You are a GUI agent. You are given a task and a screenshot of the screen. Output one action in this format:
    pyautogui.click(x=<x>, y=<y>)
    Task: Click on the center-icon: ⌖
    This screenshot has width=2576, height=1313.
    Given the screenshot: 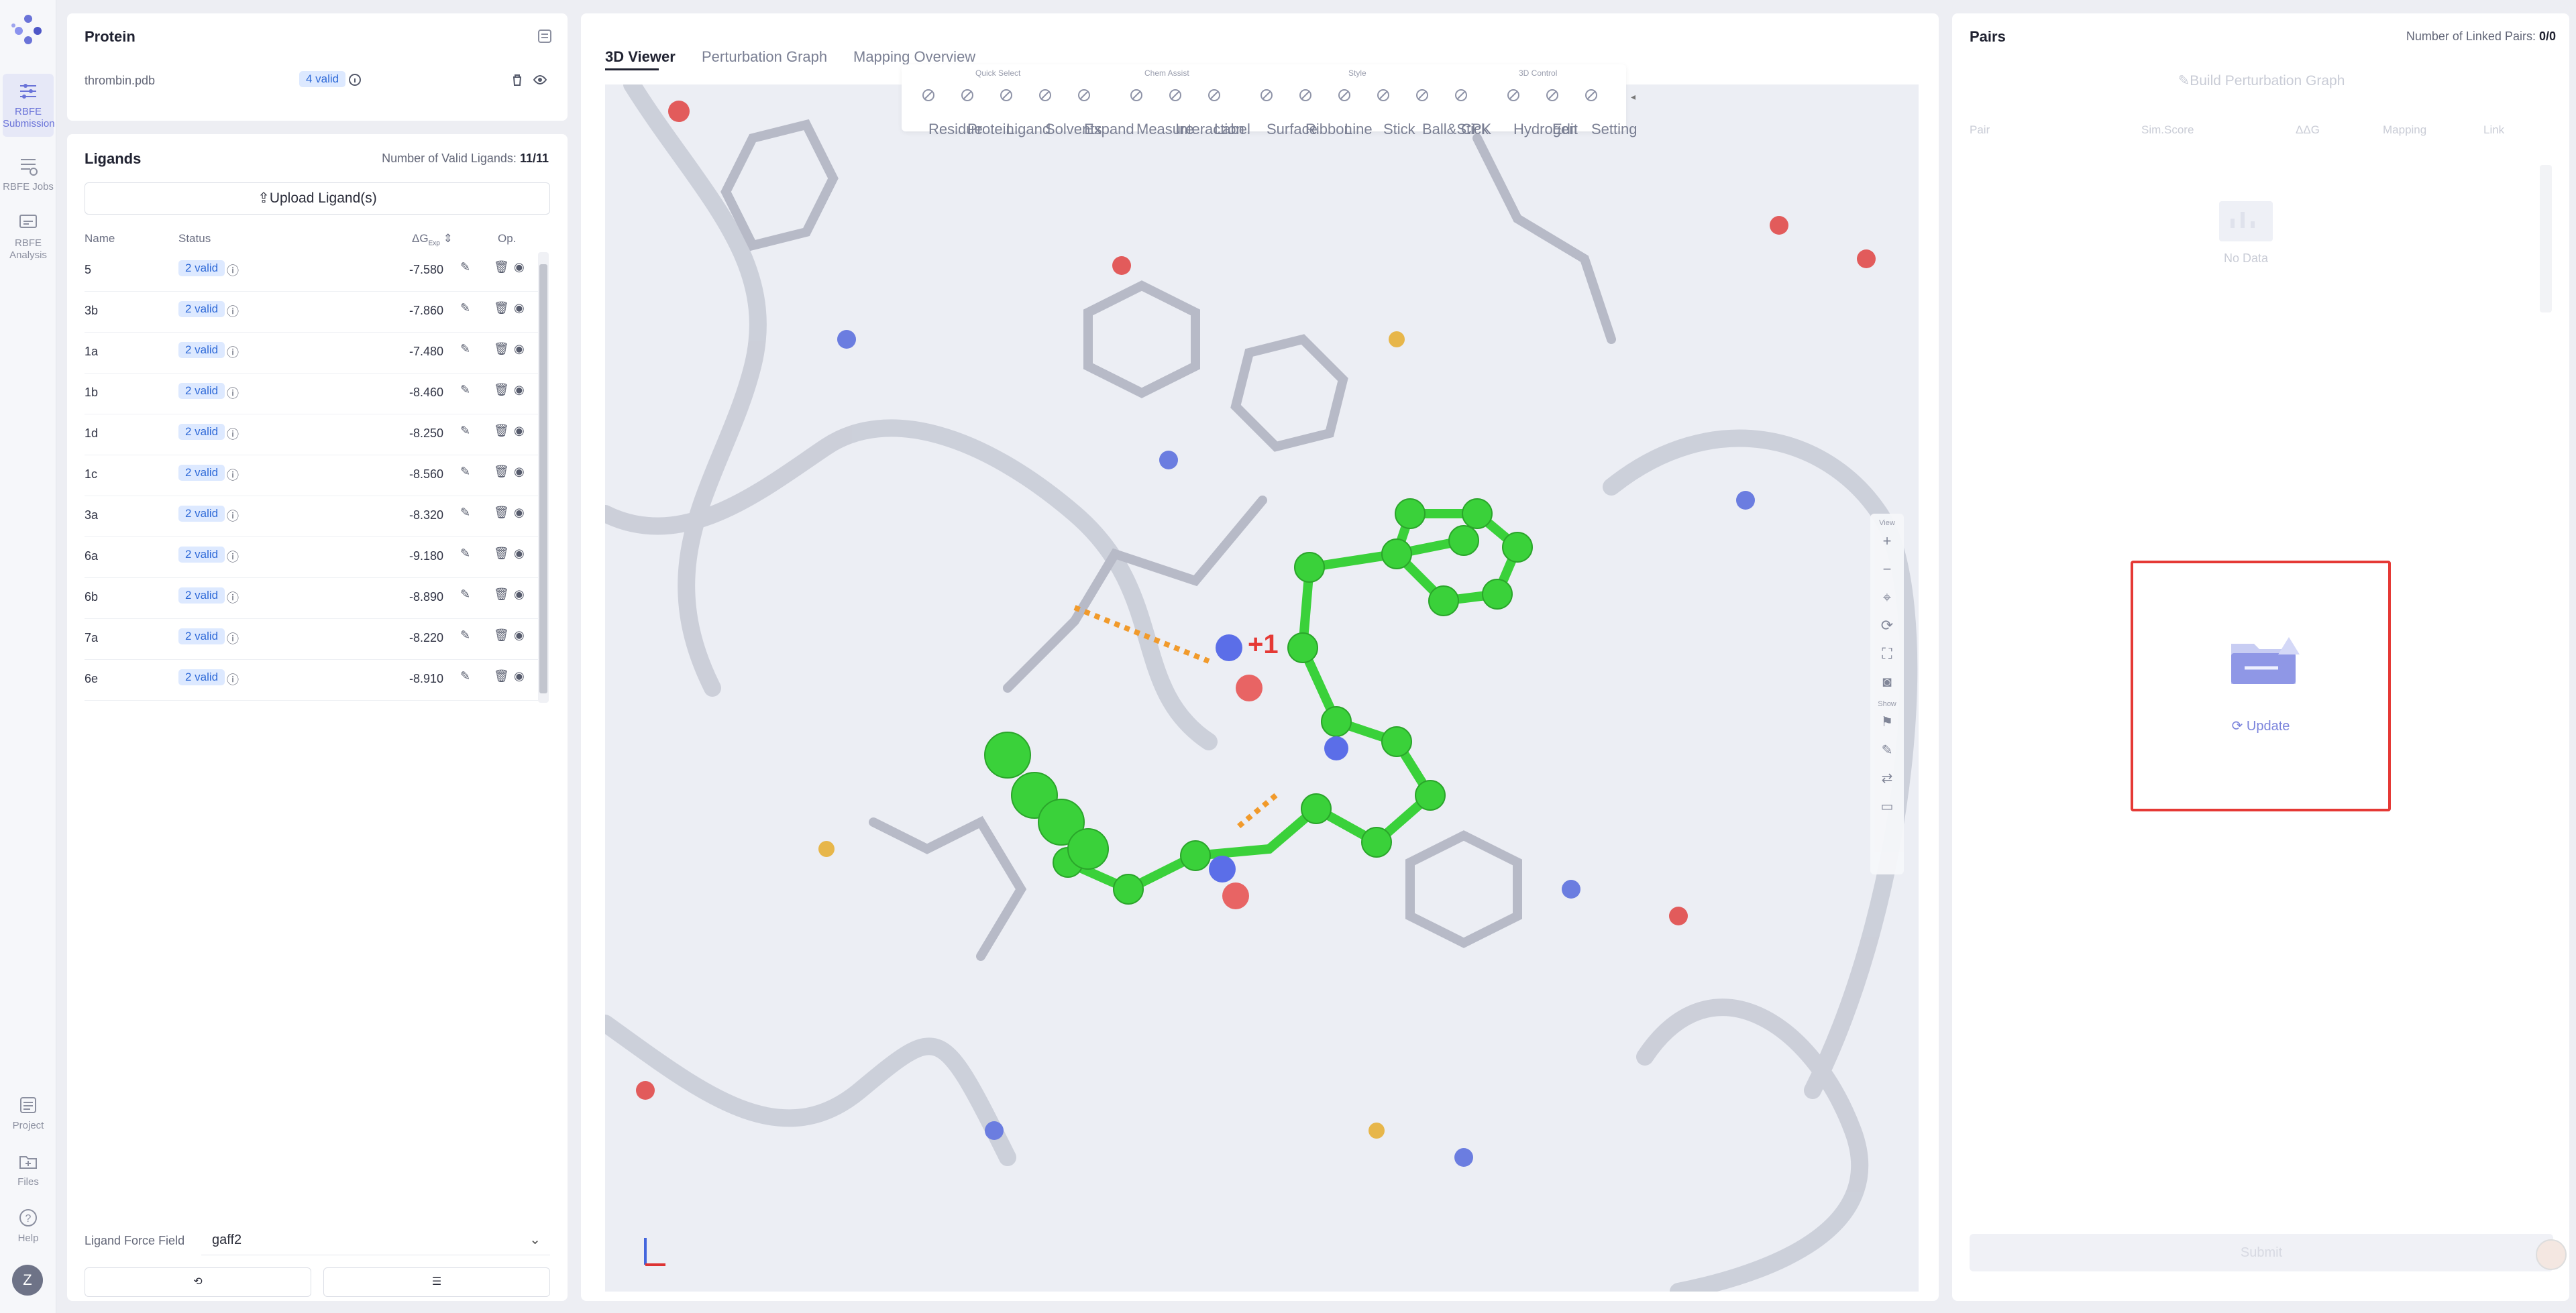 What is the action you would take?
    pyautogui.click(x=1887, y=597)
    